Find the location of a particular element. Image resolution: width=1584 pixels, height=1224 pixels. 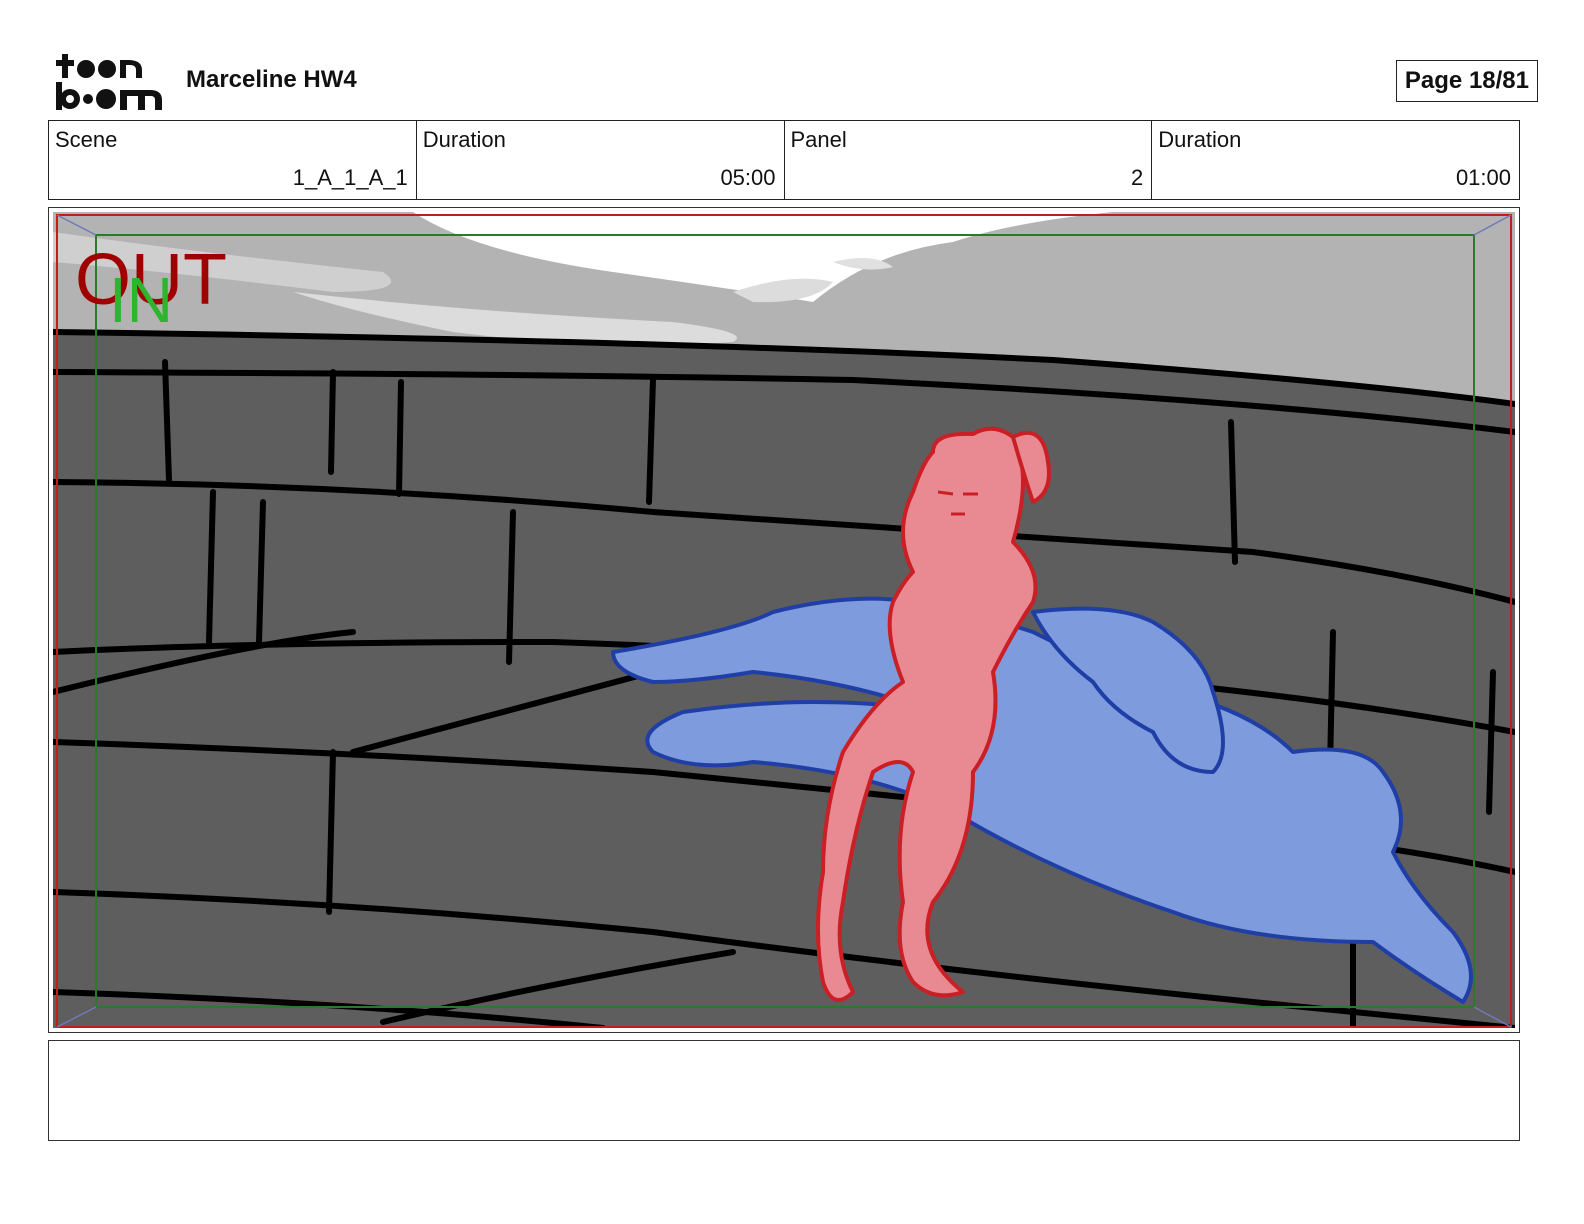

scene-duration-label: Duration is located at coordinates (464, 139).